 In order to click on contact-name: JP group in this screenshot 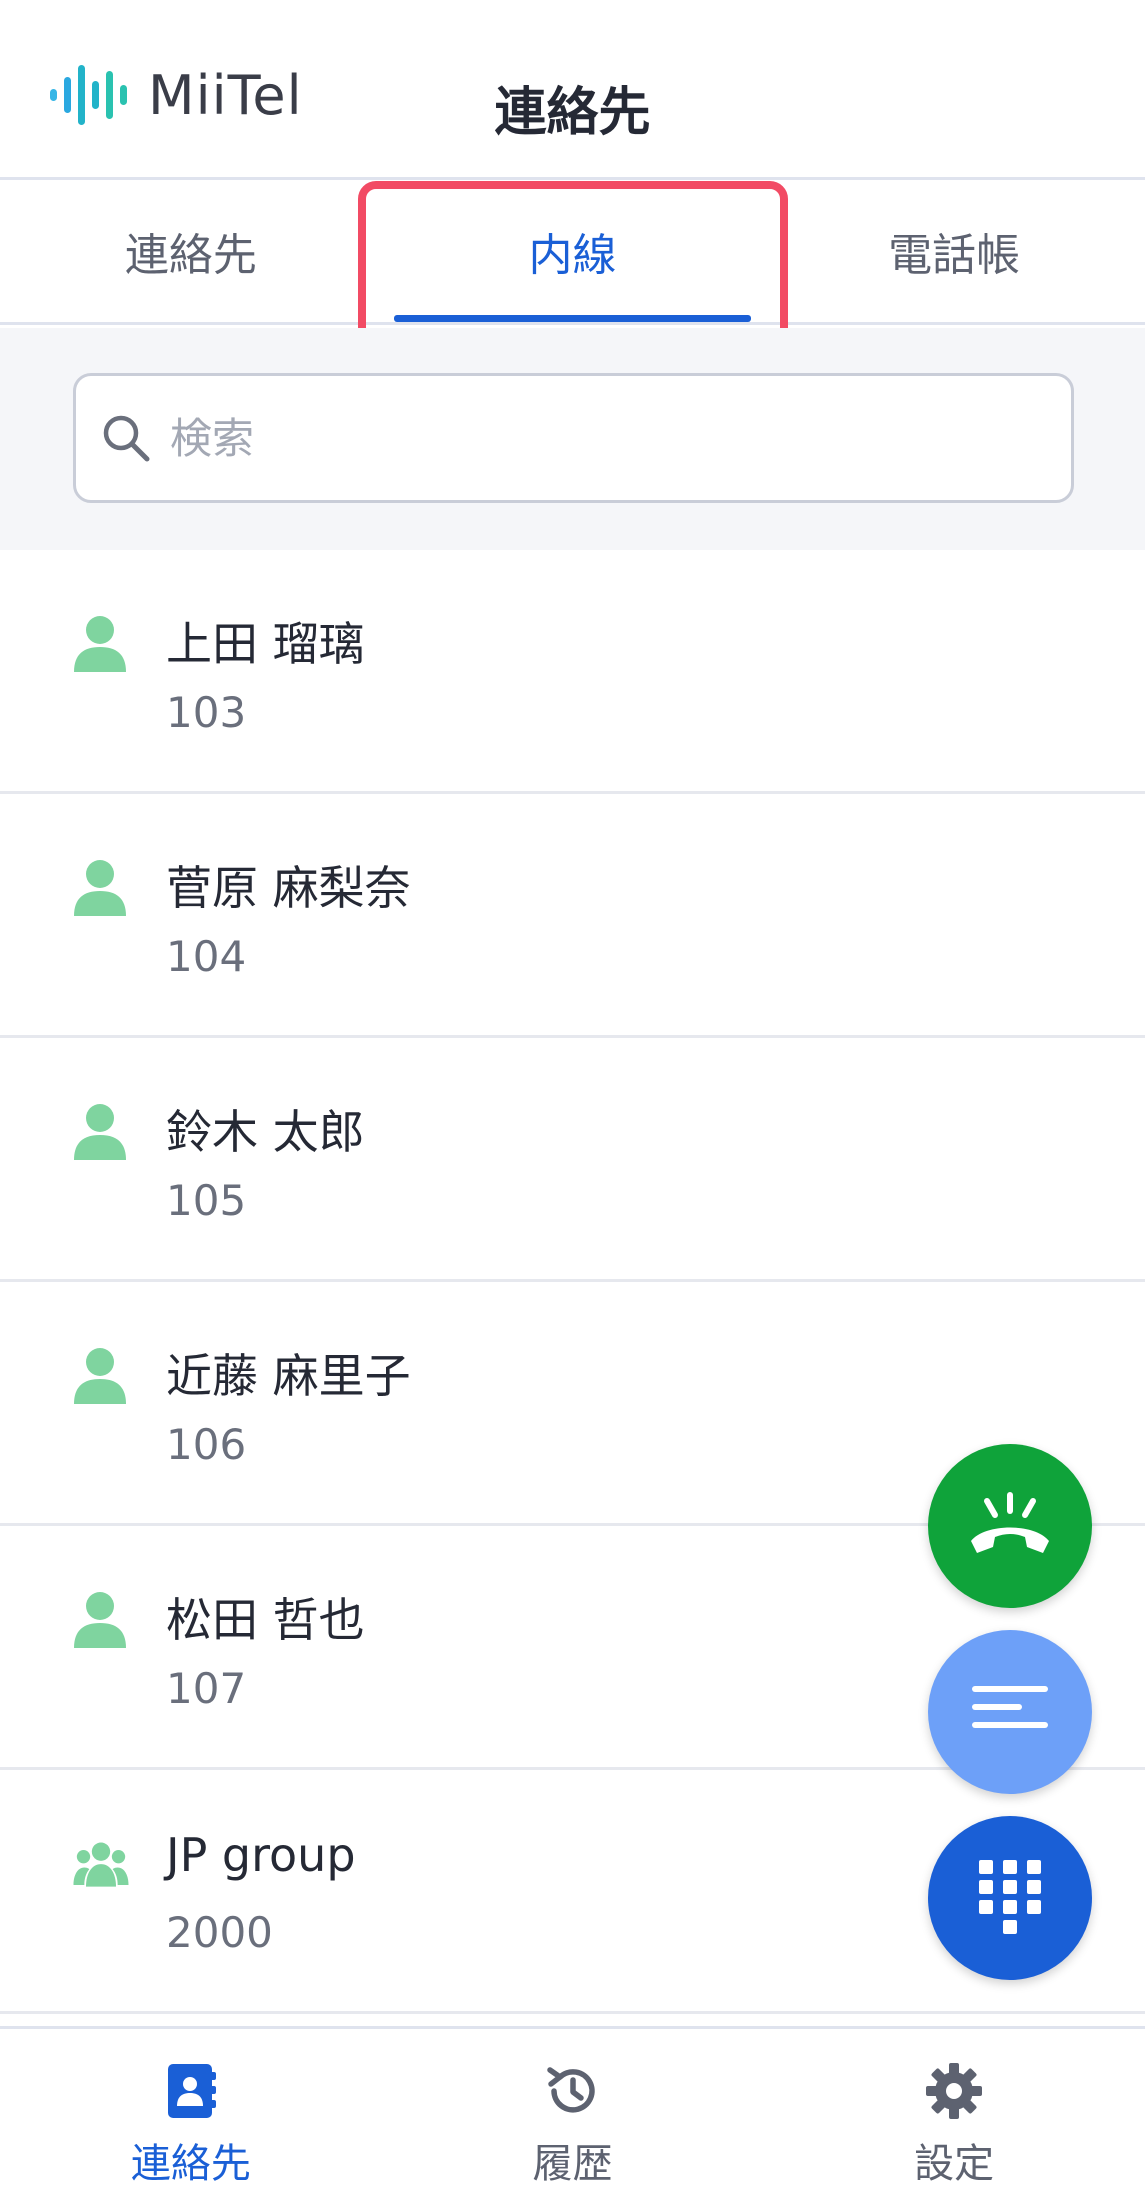, I will do `click(261, 1855)`.